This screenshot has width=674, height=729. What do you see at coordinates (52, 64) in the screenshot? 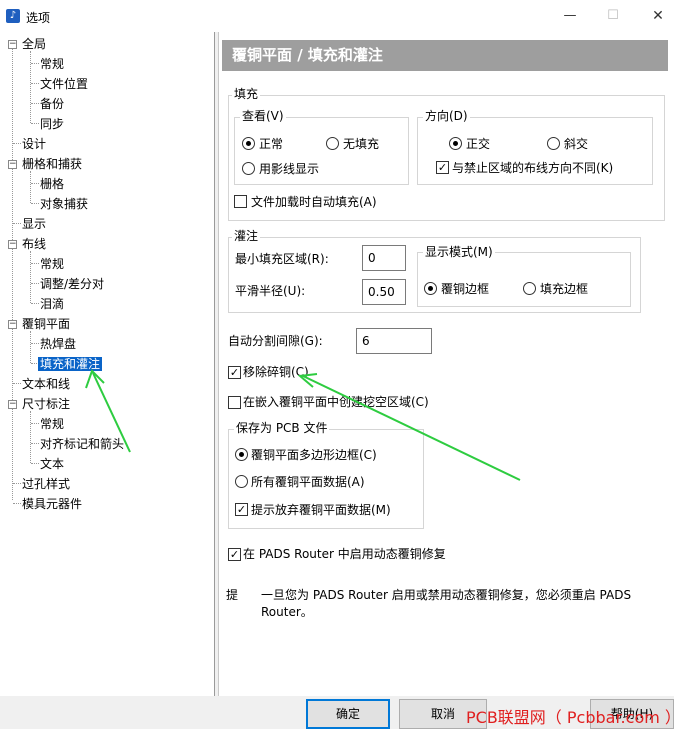
I see `tree-item-general: 常规` at bounding box center [52, 64].